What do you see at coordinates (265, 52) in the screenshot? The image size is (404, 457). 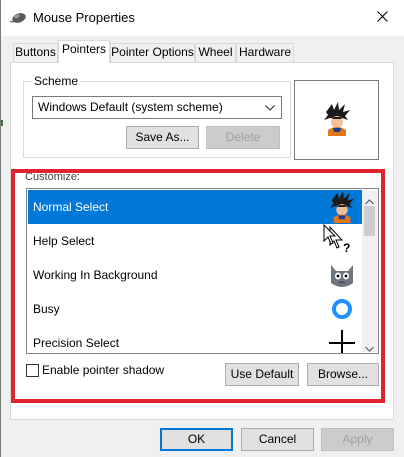 I see `tab-hardware: Hardware` at bounding box center [265, 52].